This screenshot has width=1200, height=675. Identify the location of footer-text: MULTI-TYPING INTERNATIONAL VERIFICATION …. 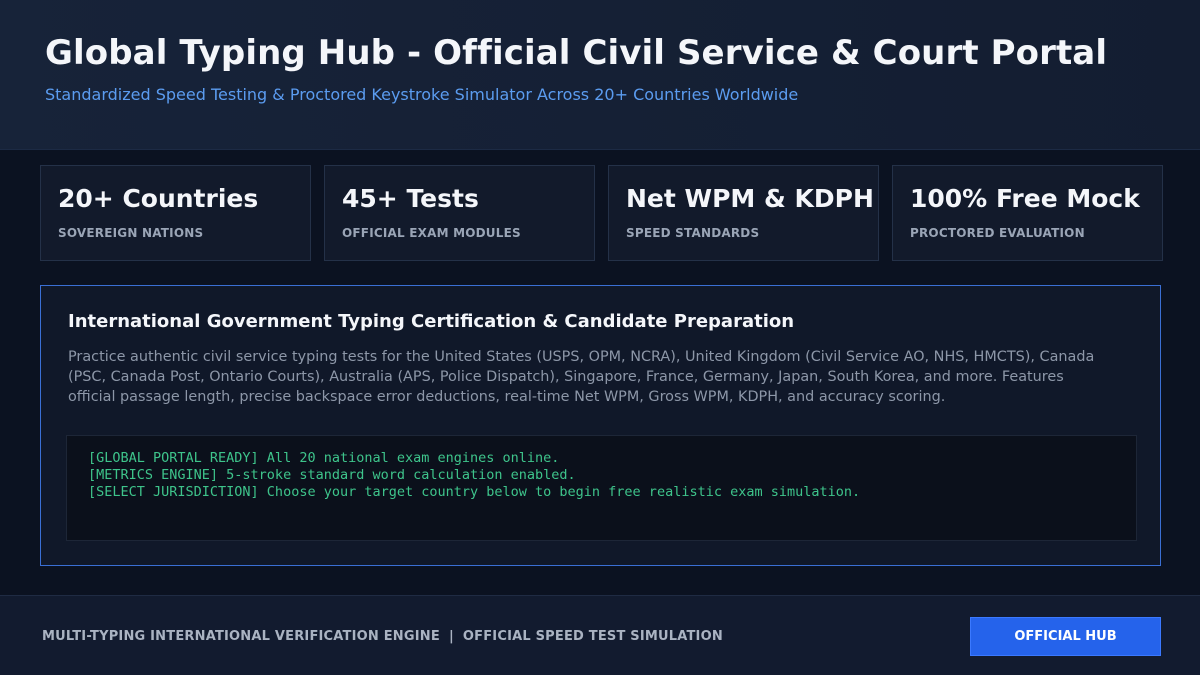
(382, 636).